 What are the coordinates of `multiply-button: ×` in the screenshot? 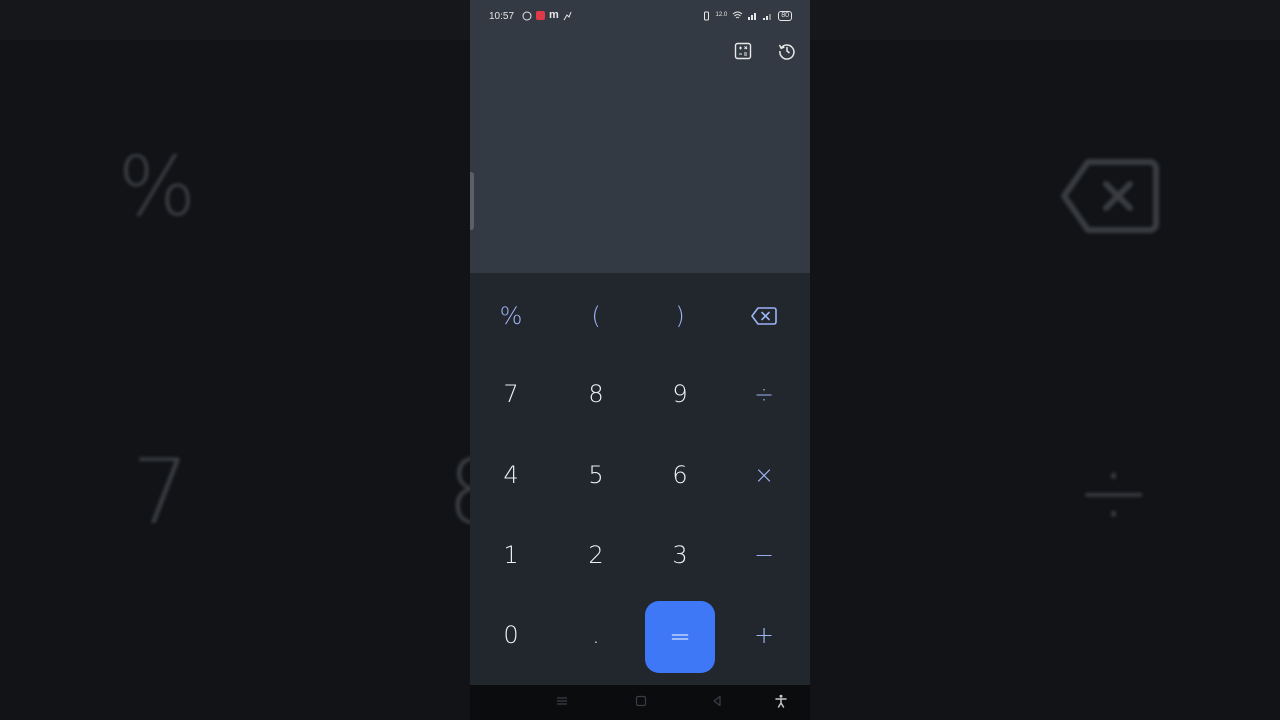 It's located at (764, 475).